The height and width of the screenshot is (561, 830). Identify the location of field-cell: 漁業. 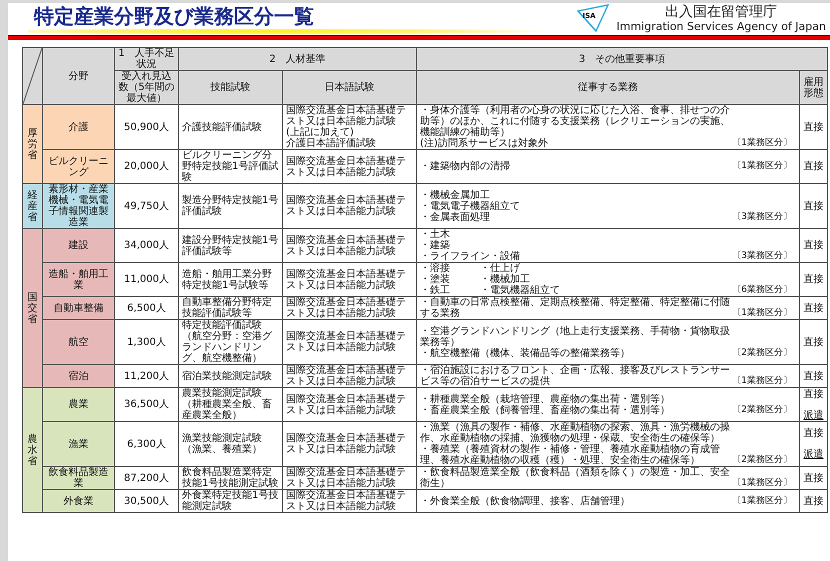
(78, 444).